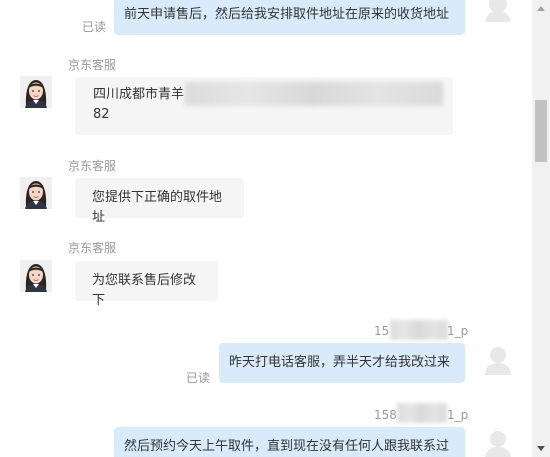 The width and height of the screenshot is (550, 457). I want to click on outgoing-message-bubble: 前天申请售后，然后给我安排取件地址在原来的收货地址, so click(289, 17).